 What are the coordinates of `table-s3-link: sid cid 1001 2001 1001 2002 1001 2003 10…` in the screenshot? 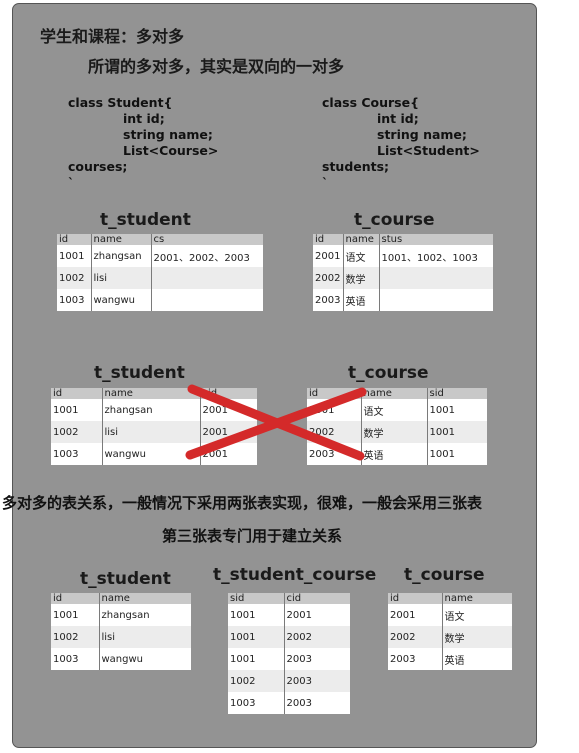 It's located at (289, 653).